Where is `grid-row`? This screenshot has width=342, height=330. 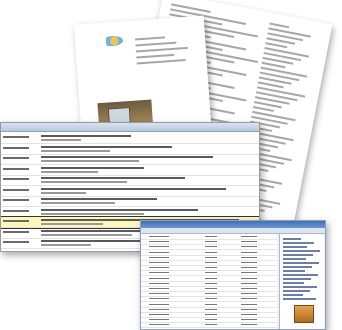
grid-row is located at coordinates (209, 325).